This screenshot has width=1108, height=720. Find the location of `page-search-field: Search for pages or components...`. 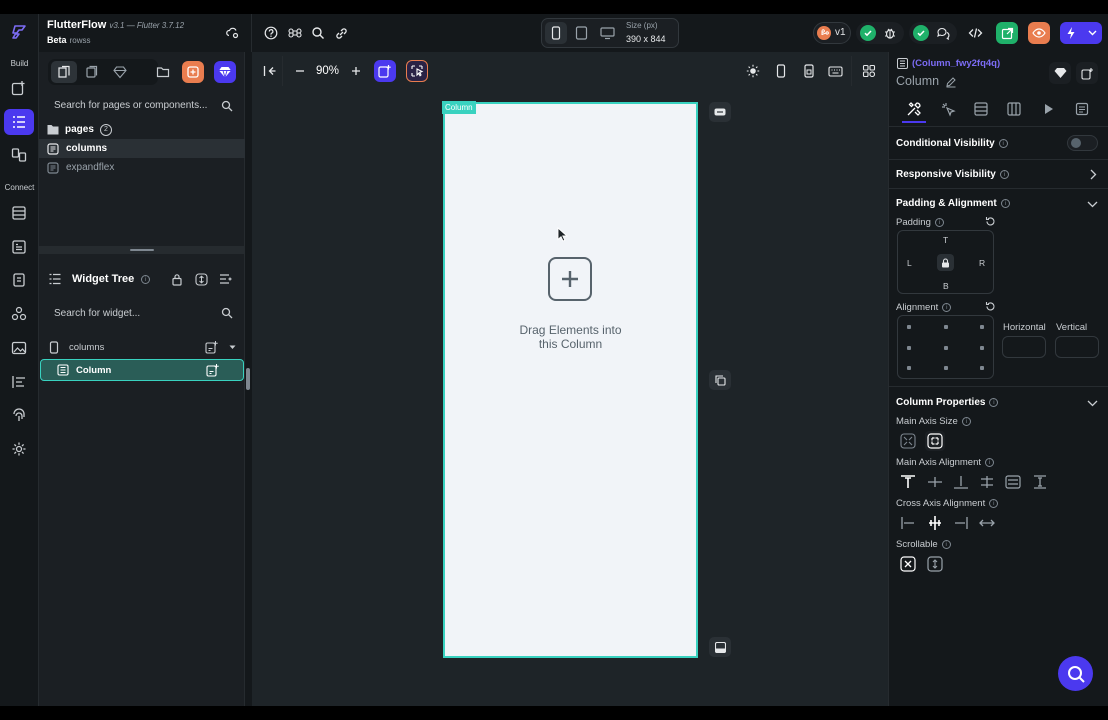

page-search-field: Search for pages or components... is located at coordinates (141, 106).